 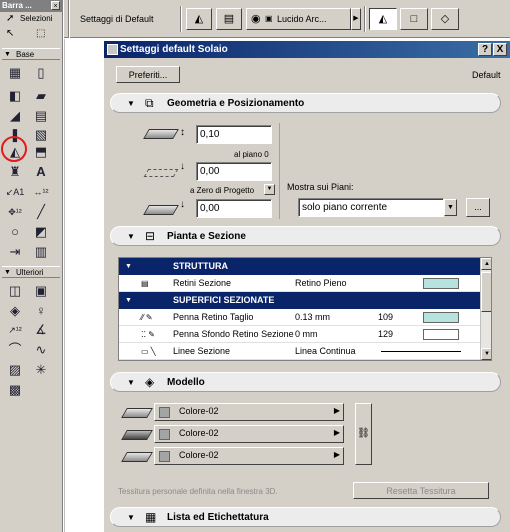 I want to click on slab-settings-icon: ◭, so click(x=199, y=19).